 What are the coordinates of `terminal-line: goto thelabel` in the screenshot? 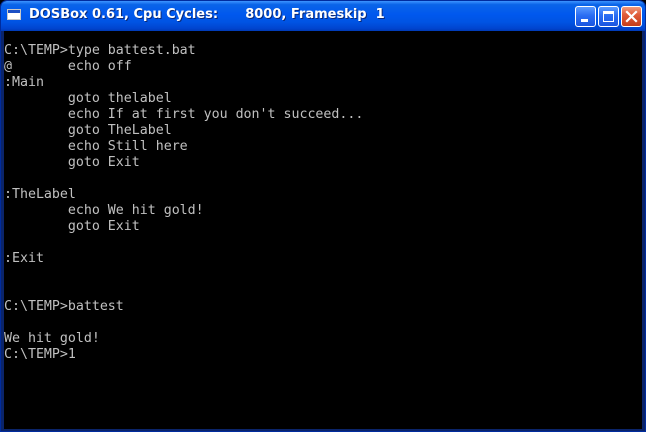 It's located at (88, 98).